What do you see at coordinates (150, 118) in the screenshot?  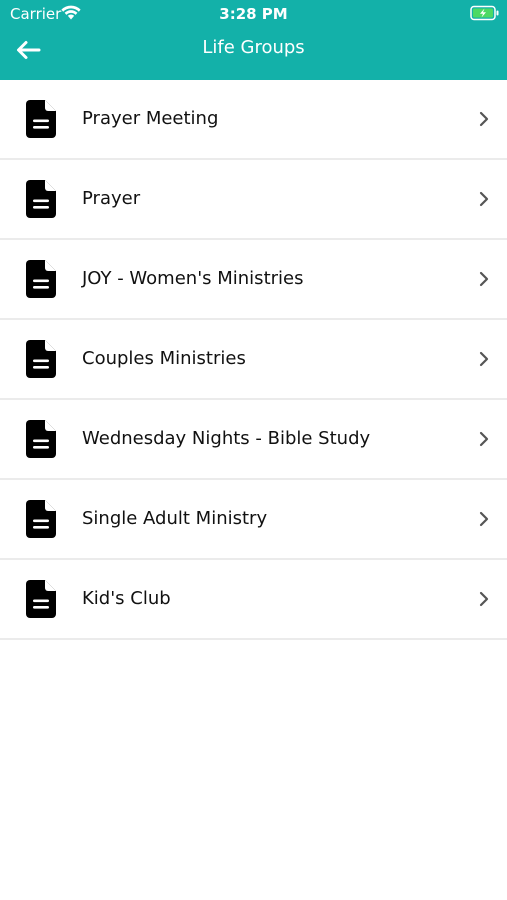 I see `list-item-label: Prayer Meeting` at bounding box center [150, 118].